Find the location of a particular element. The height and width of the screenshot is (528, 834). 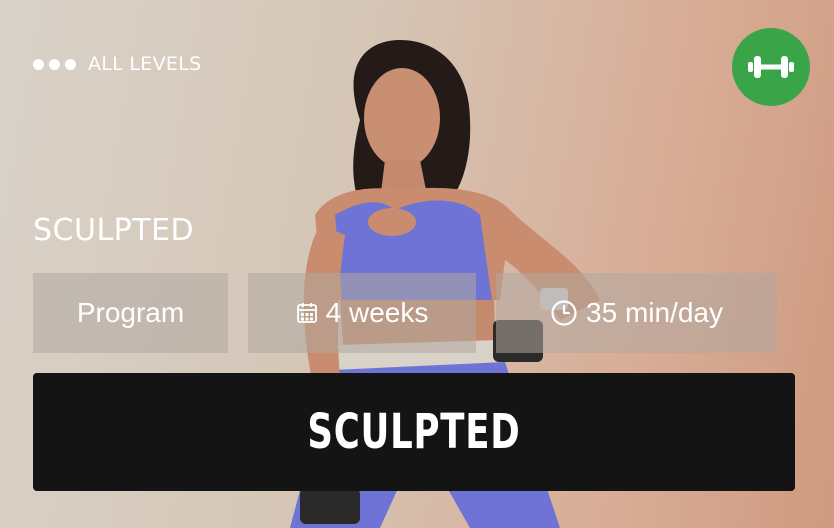

program-title: SCULPTED is located at coordinates (114, 230).